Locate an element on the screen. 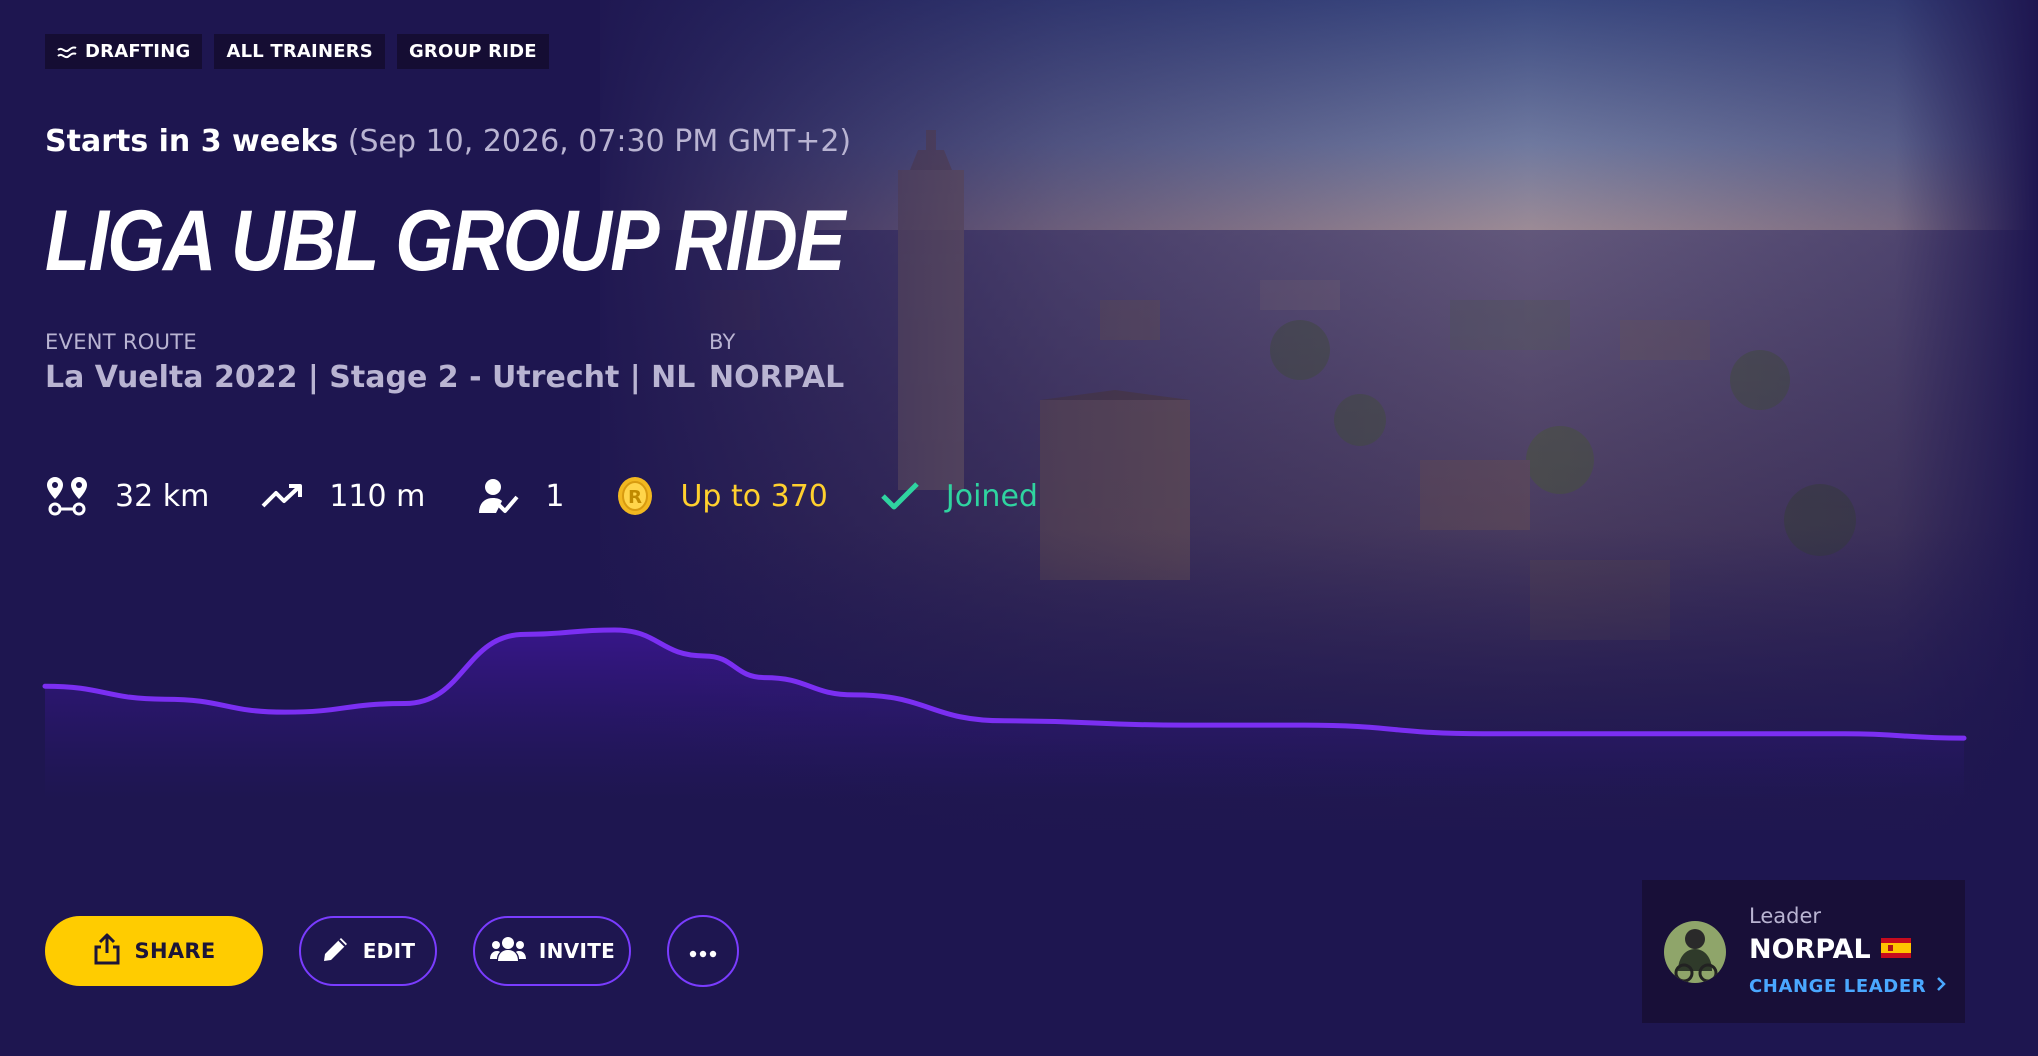 The height and width of the screenshot is (1056, 2038). share-button: SHARE is located at coordinates (154, 951).